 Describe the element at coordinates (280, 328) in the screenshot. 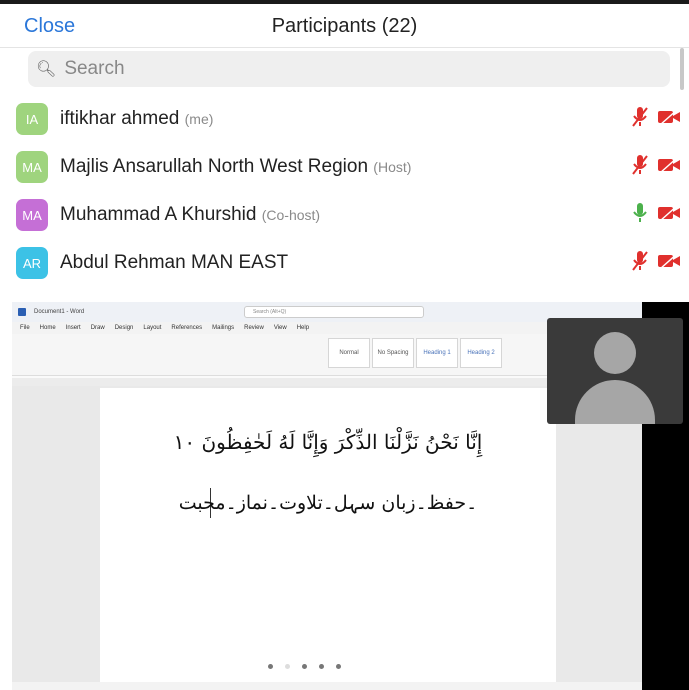

I see `word-tab: View` at that location.